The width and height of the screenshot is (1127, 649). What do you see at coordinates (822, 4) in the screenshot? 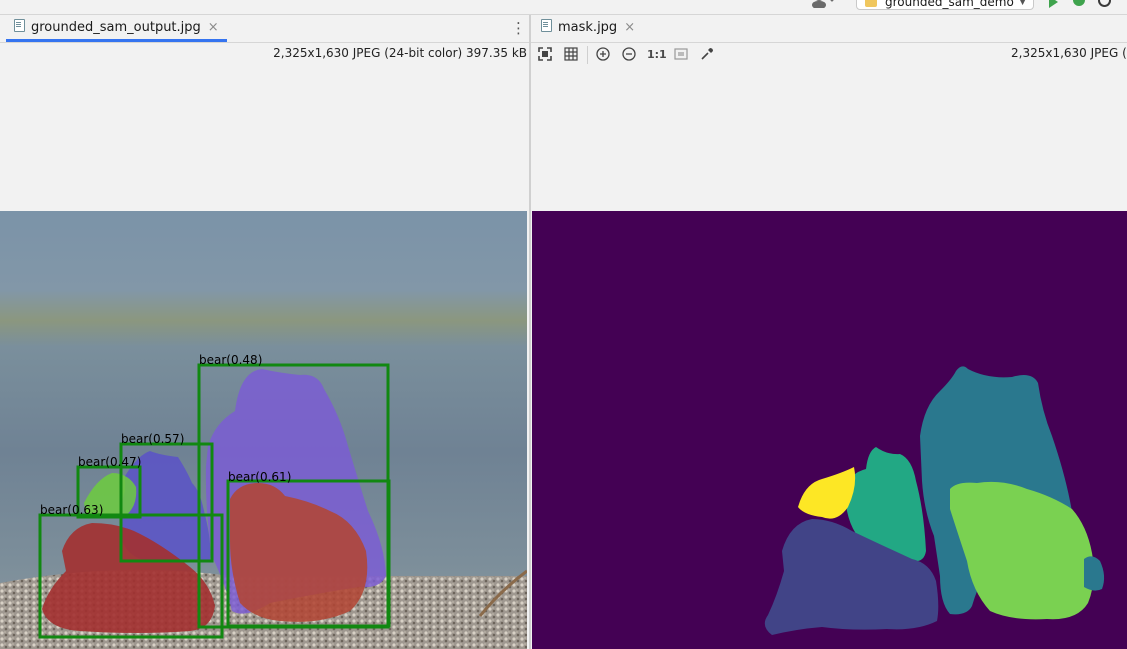
I see `user-icon` at bounding box center [822, 4].